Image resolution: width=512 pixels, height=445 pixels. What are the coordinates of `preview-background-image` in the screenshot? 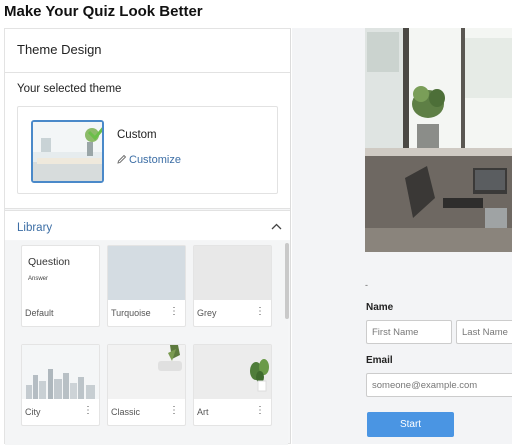 It's located at (438, 140).